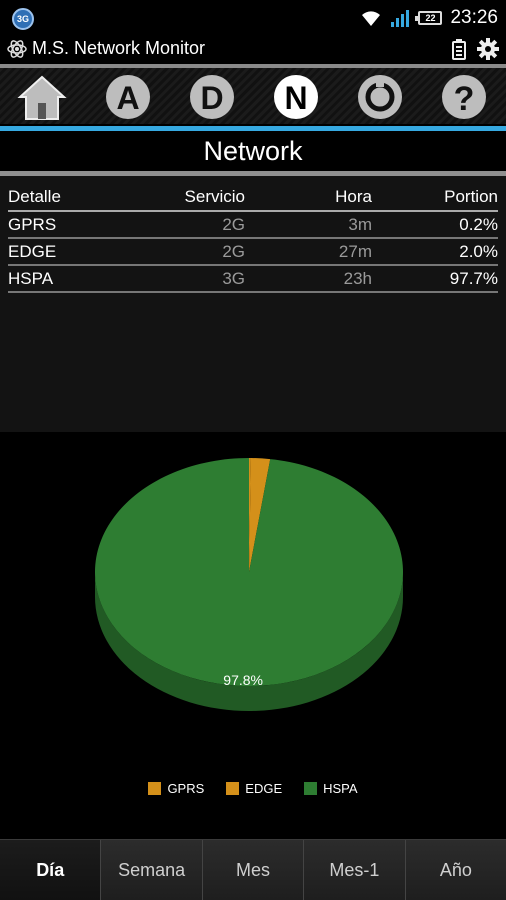  I want to click on legend-label: GPRS, so click(186, 788).